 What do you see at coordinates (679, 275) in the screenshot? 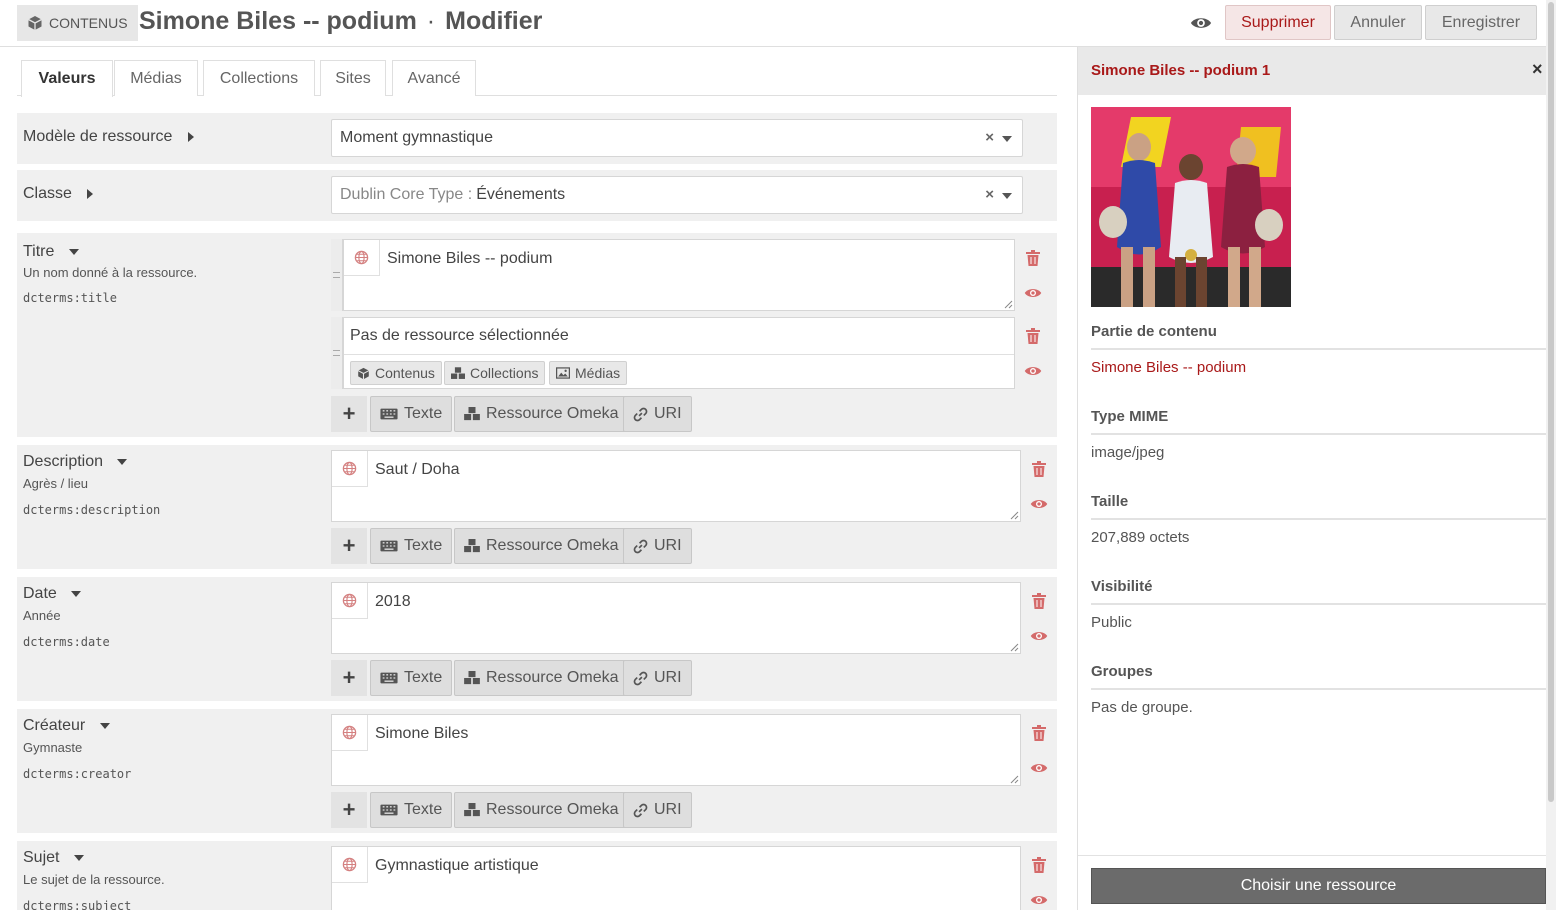
I see `title-value-input: Simone Biles -- podium` at bounding box center [679, 275].